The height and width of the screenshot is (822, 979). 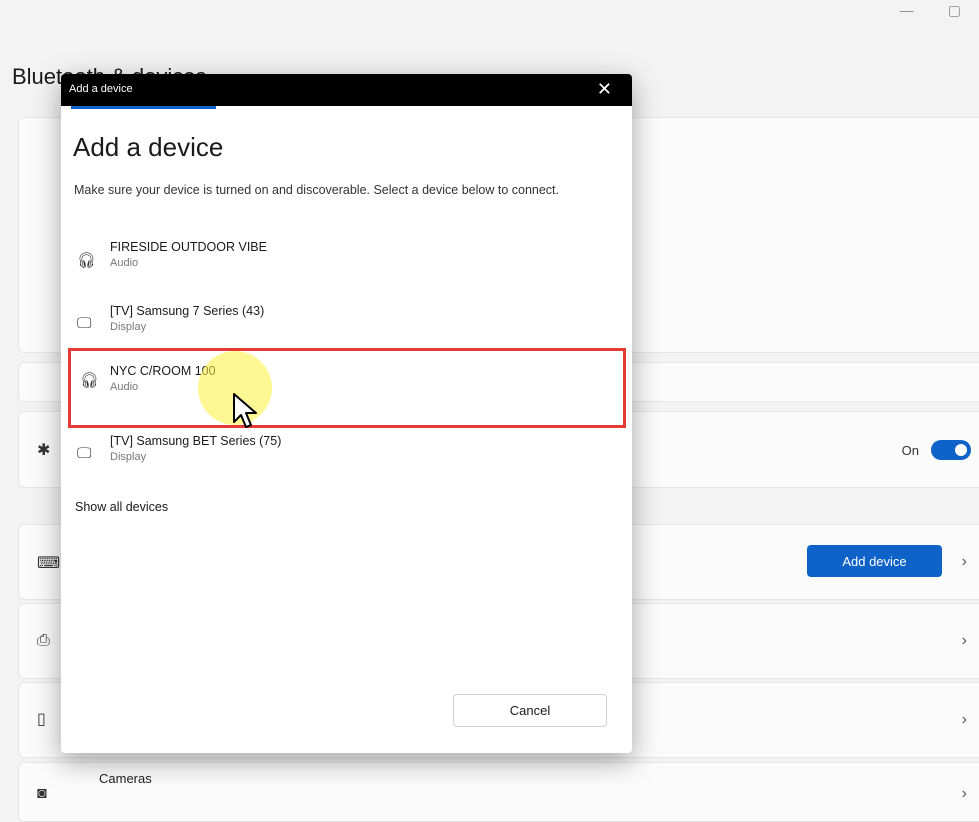 What do you see at coordinates (910, 450) in the screenshot?
I see `bluetooth-toggle-label: On` at bounding box center [910, 450].